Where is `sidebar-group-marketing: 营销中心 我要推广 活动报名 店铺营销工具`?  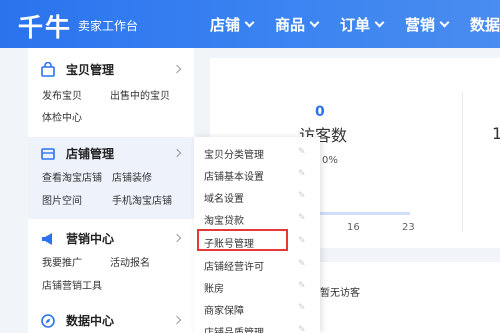
sidebar-group-marketing: 营销中心 我要推广 活动报名 店铺营销工具 is located at coordinates (111, 263).